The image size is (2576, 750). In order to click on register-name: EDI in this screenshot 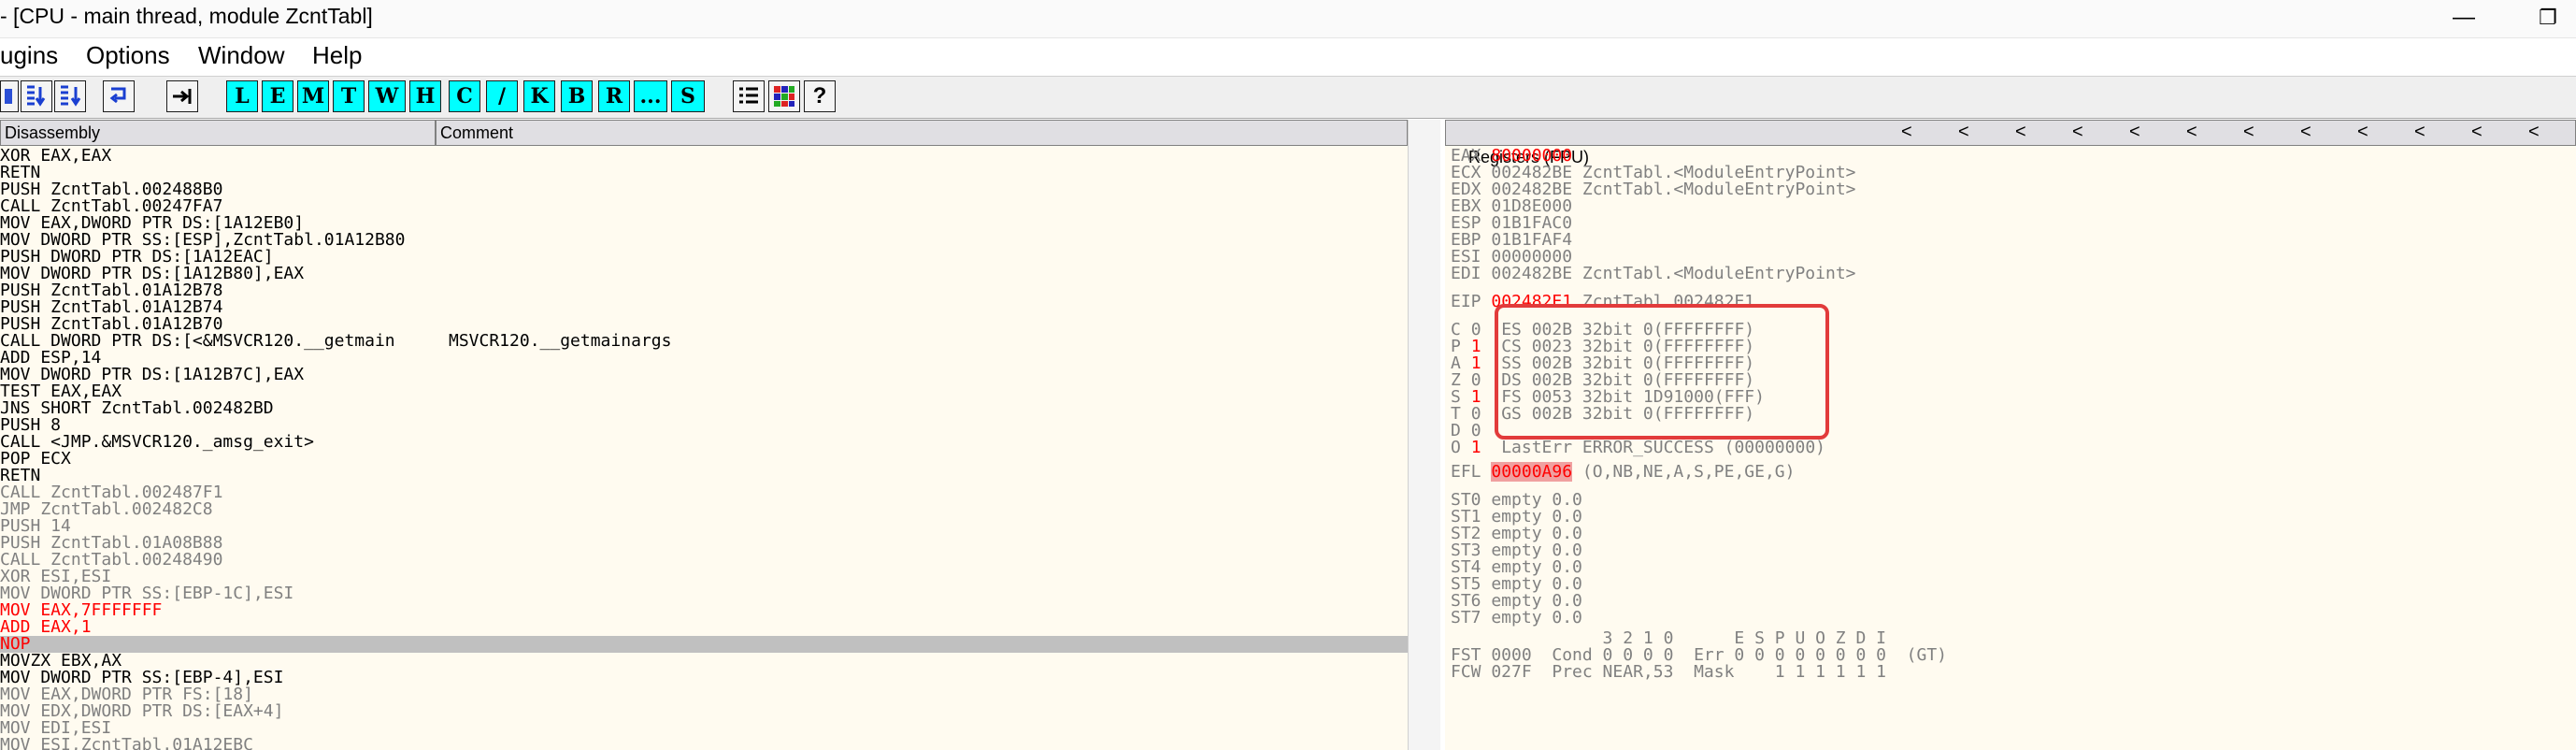, I will do `click(1471, 273)`.